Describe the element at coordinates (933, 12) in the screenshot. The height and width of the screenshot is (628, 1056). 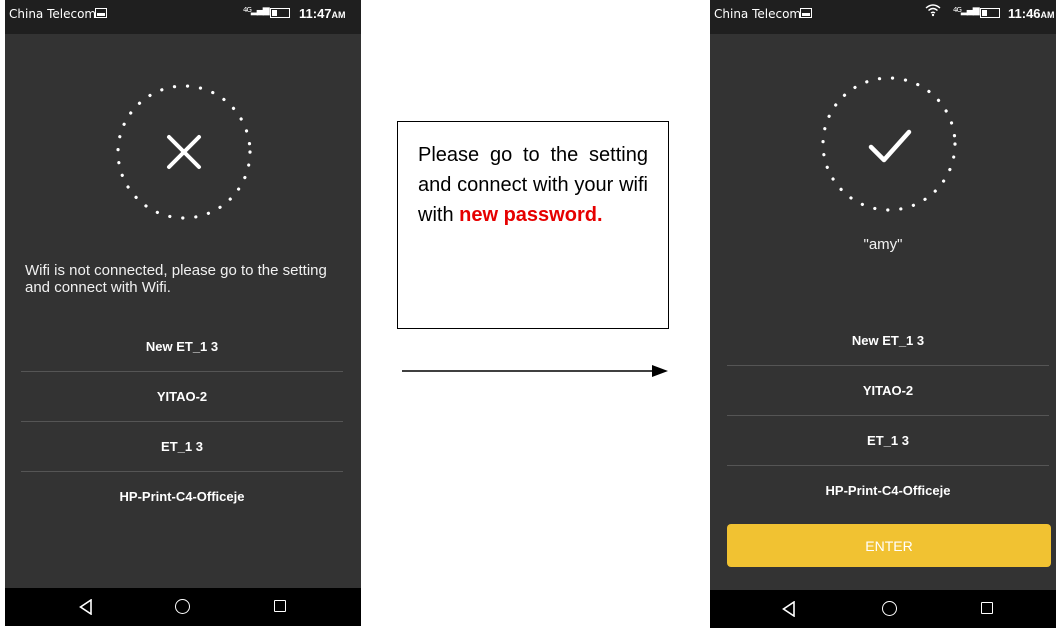
I see `wifi-icon` at that location.